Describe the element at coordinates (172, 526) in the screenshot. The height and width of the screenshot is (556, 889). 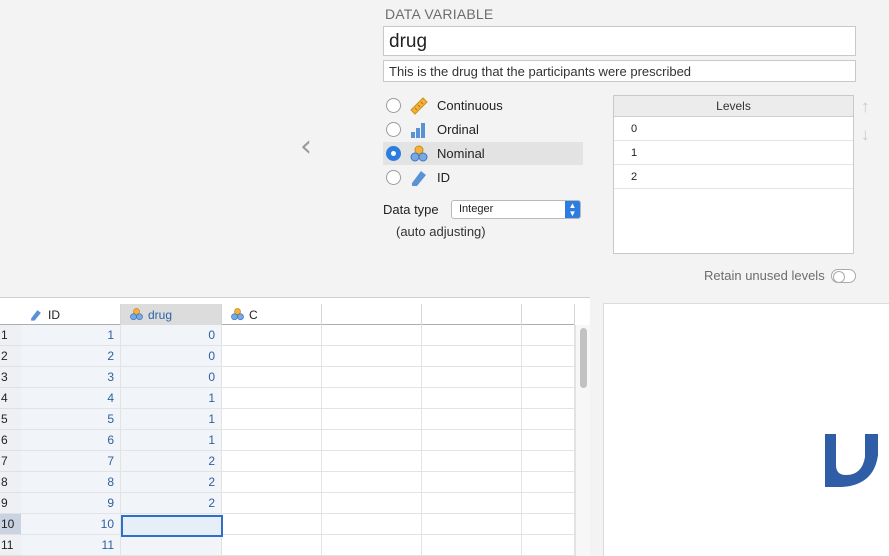
I see `active-cell` at that location.